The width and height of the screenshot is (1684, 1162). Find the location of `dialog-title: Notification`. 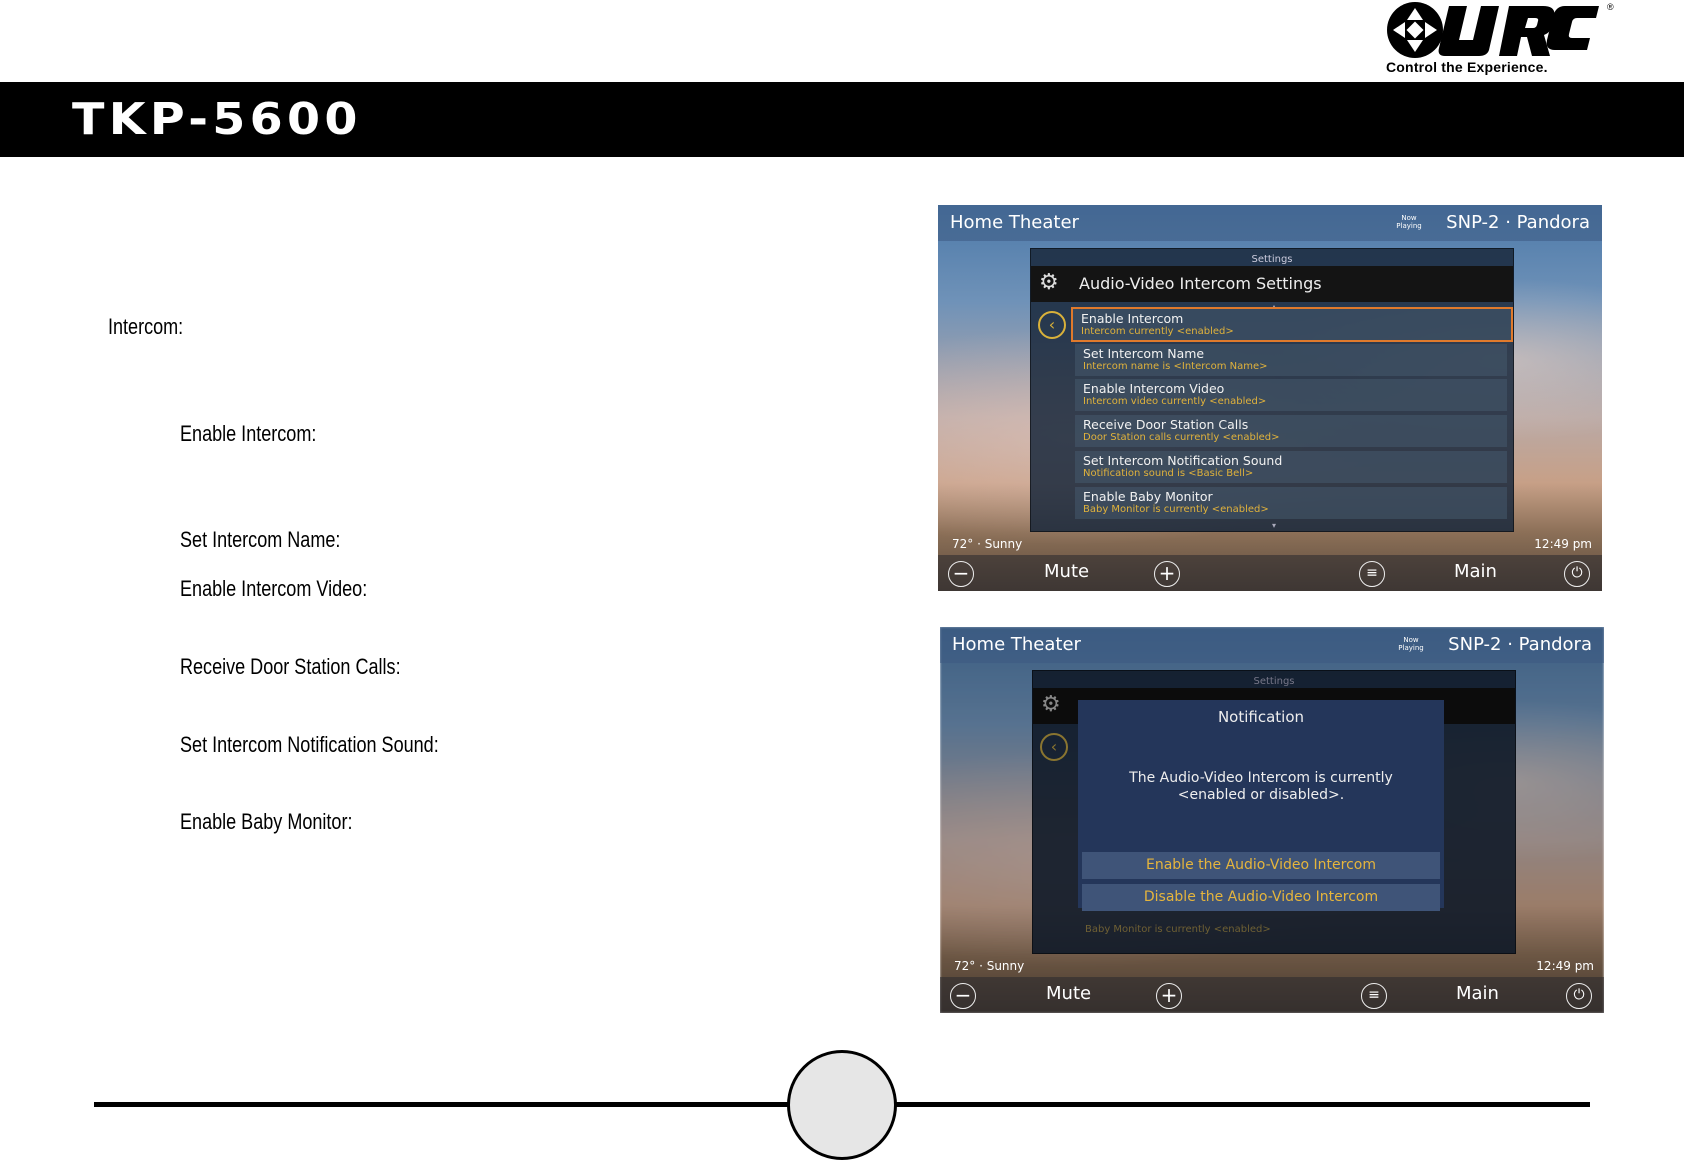

dialog-title: Notification is located at coordinates (1261, 717).